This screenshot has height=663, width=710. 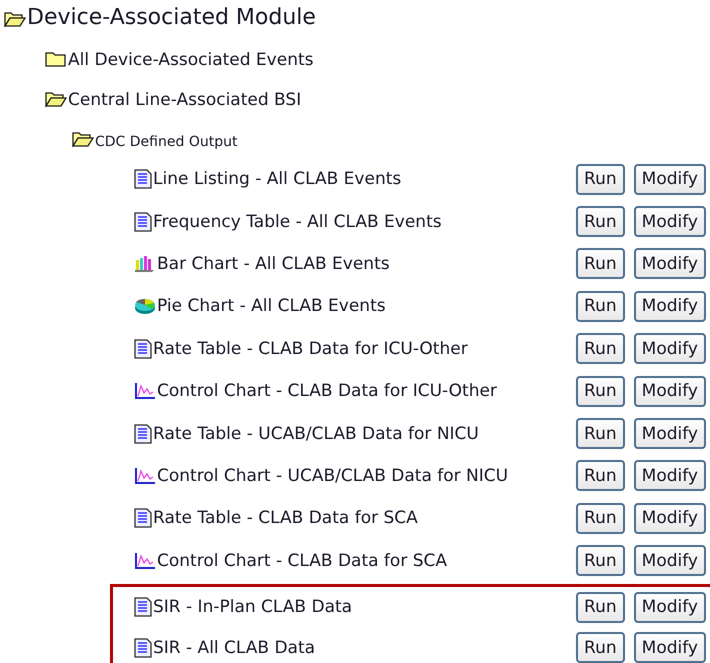 What do you see at coordinates (316, 434) in the screenshot?
I see `report-title: Rate Table - UCAB/CLAB Data for NICU` at bounding box center [316, 434].